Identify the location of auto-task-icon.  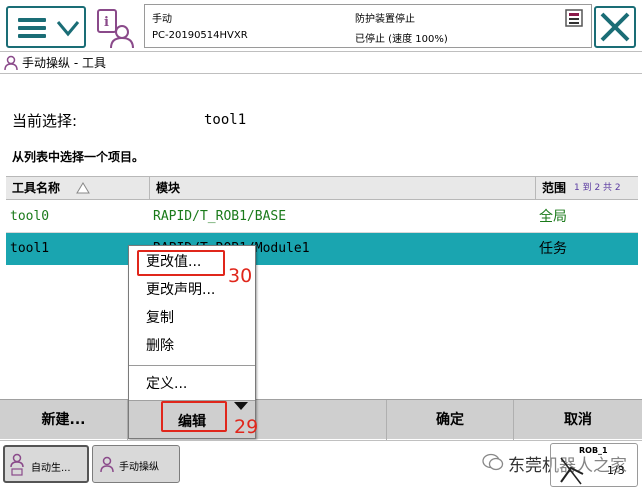
(17, 464).